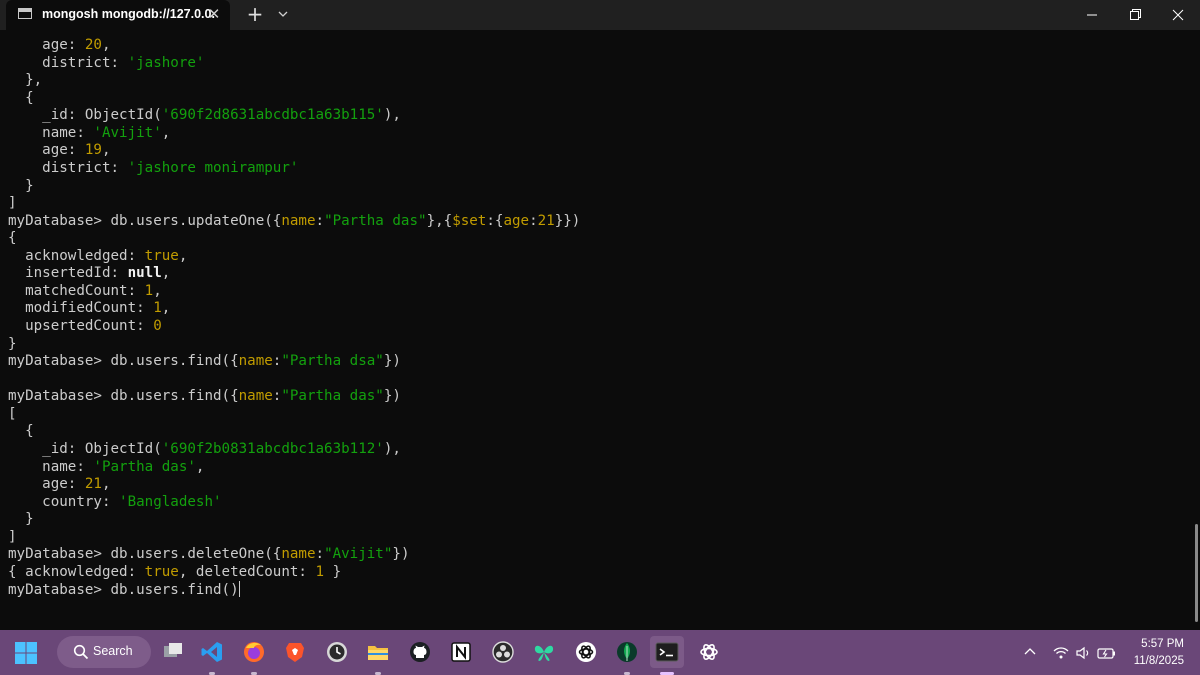 This screenshot has height=675, width=1200. Describe the element at coordinates (272, 115) in the screenshot. I see `terminal-token: '690f2d8631abcdbc1a63b115'` at that location.